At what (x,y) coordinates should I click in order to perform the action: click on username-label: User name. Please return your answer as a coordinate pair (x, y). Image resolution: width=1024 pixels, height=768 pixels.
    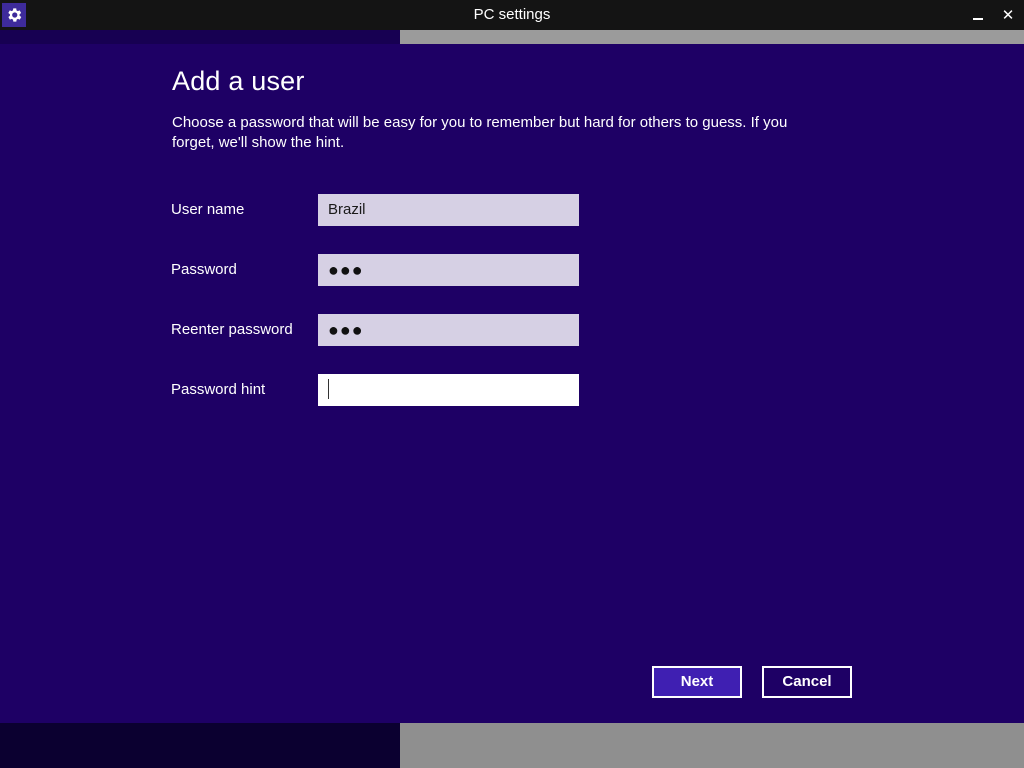
    Looking at the image, I should click on (208, 209).